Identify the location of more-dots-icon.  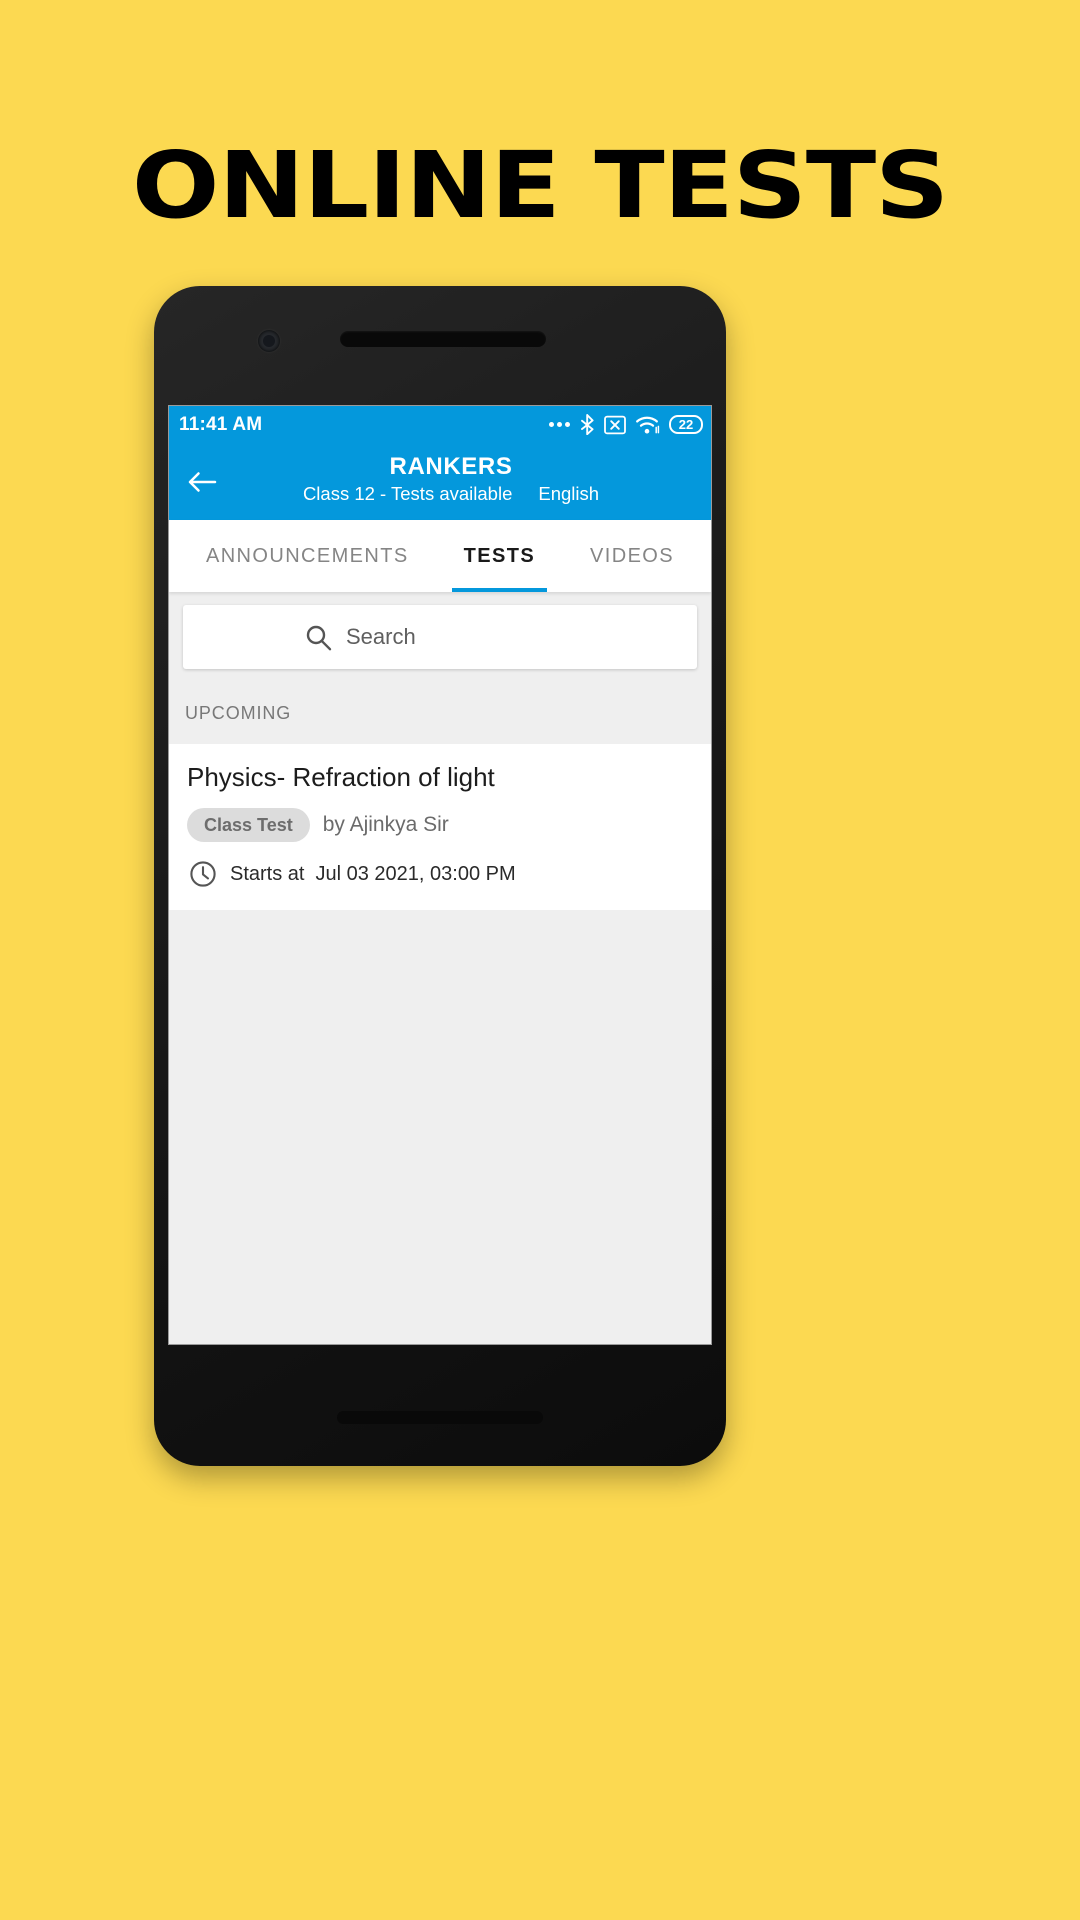
(559, 424).